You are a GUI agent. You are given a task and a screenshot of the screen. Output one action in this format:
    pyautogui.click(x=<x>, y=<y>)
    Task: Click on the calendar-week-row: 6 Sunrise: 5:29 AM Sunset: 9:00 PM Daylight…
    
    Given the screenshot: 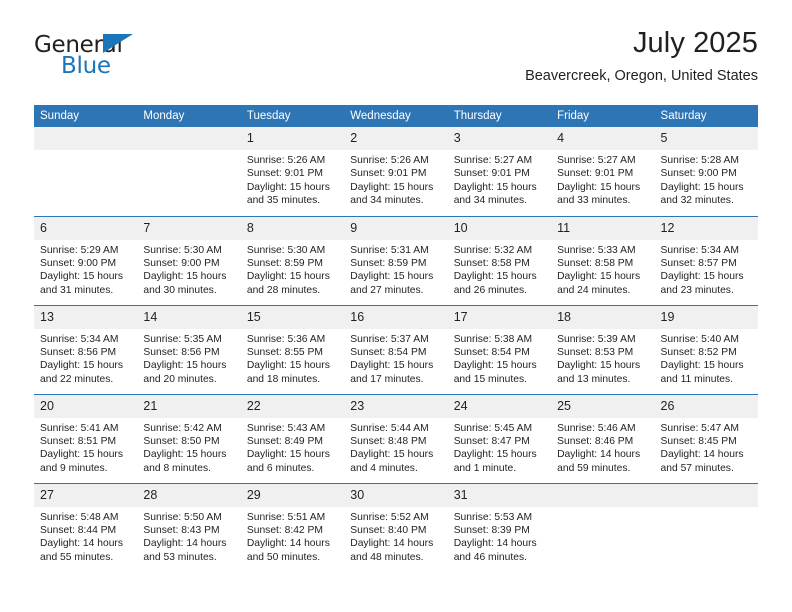 What is the action you would take?
    pyautogui.click(x=396, y=260)
    